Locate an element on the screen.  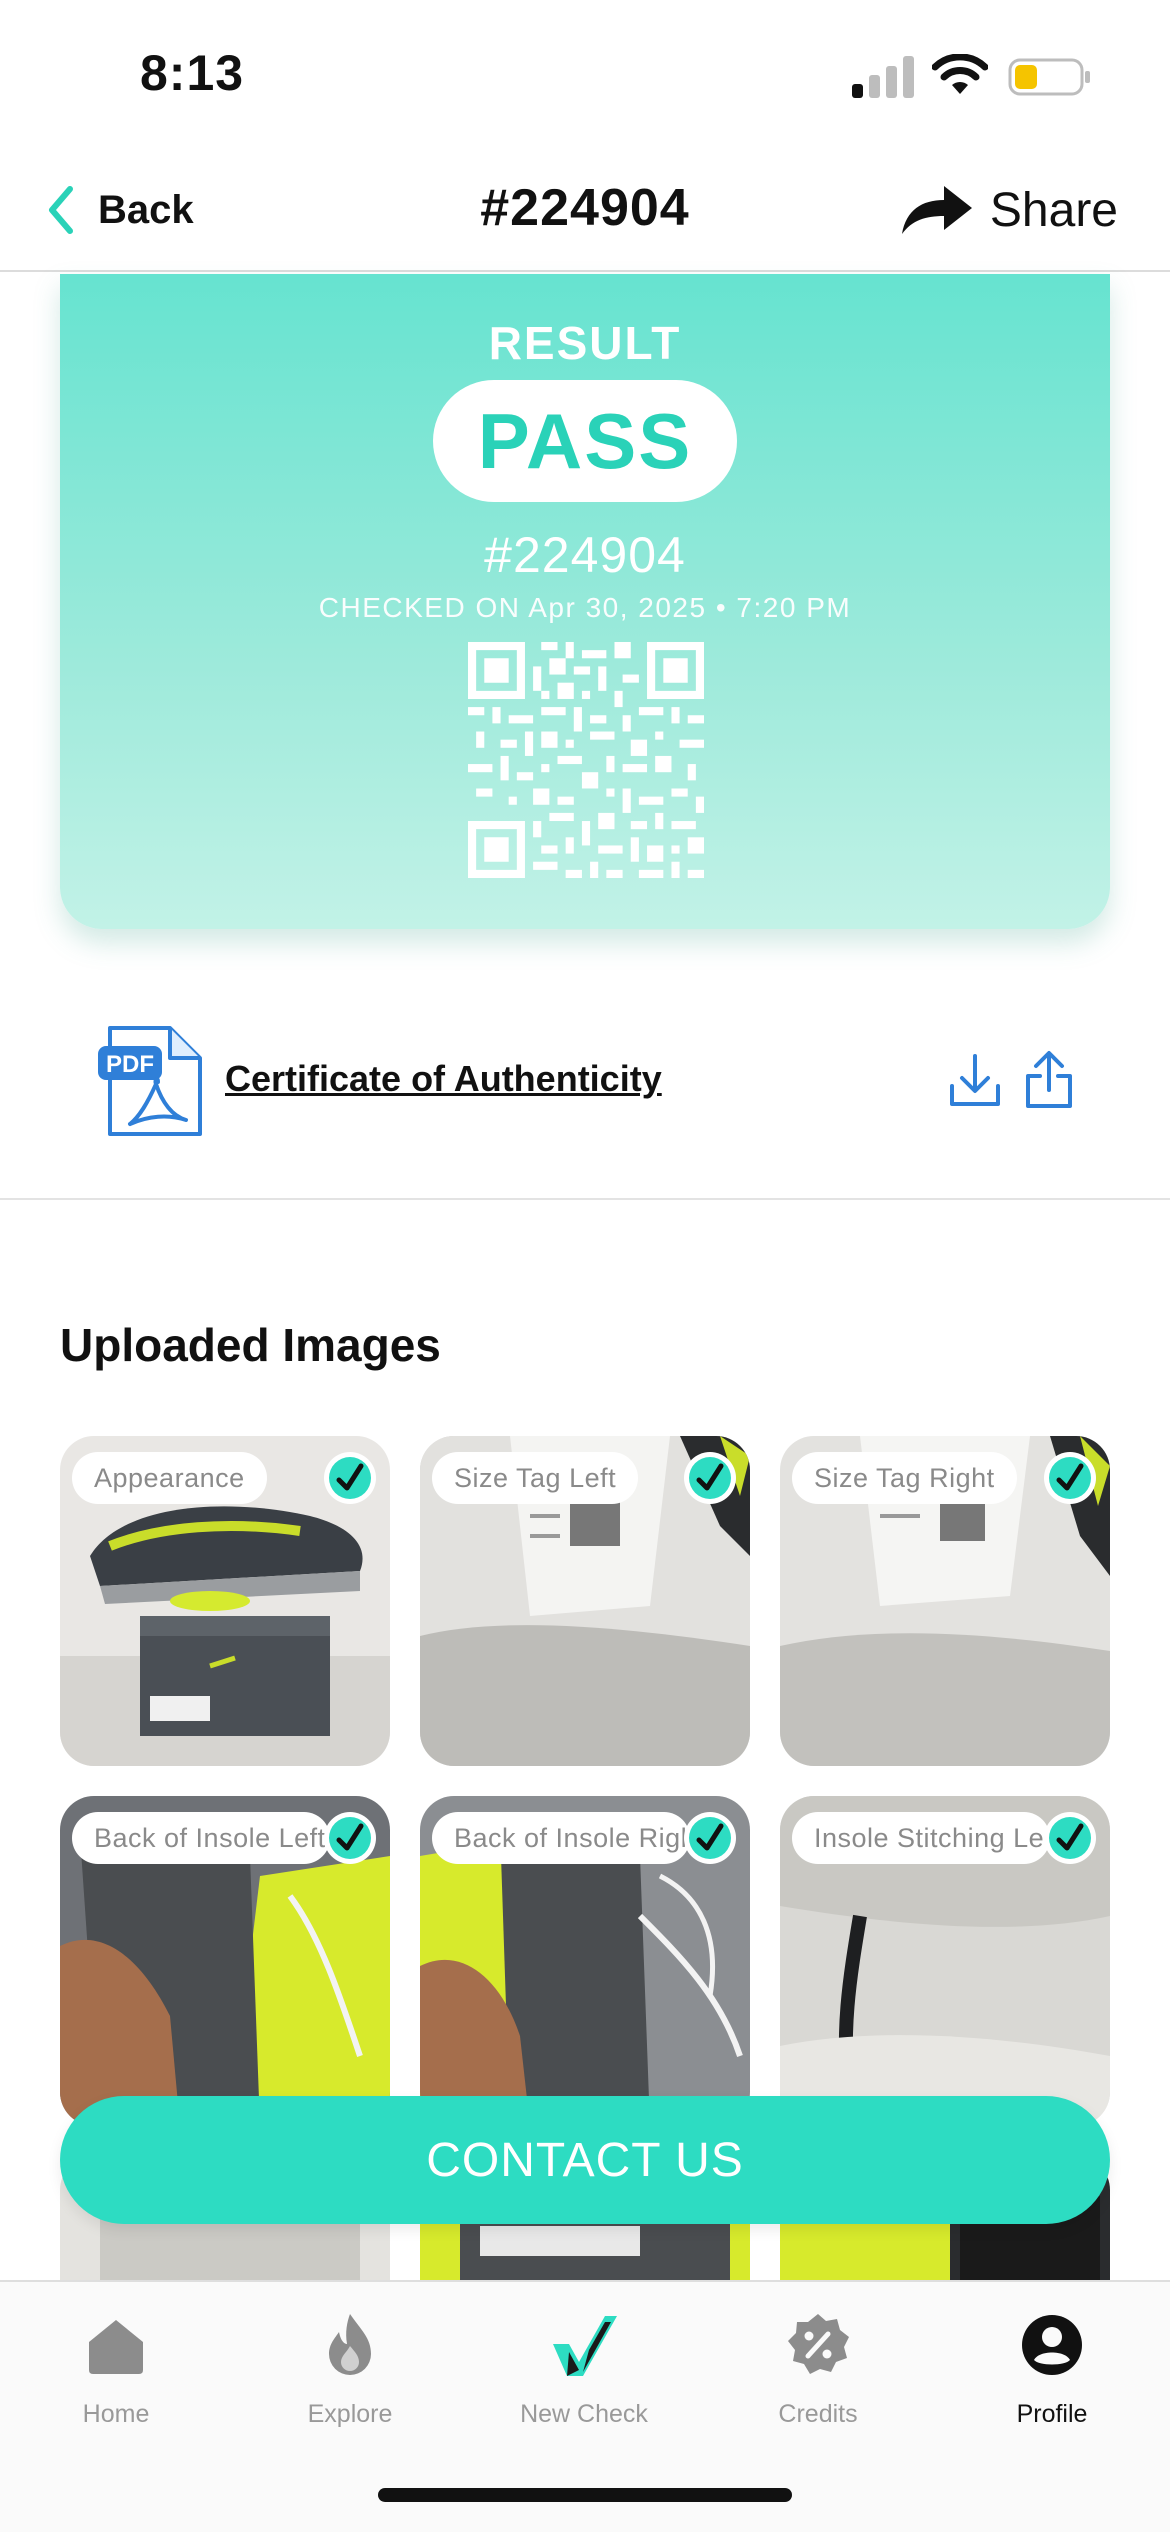
tab-new-check: New Check is located at coordinates (584, 2369).